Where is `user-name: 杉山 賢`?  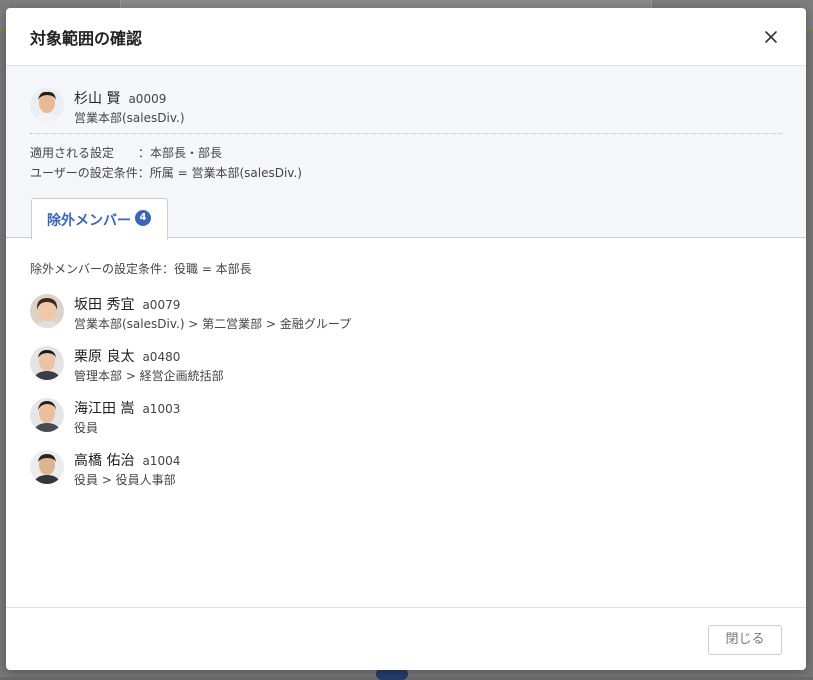 user-name: 杉山 賢 is located at coordinates (97, 99).